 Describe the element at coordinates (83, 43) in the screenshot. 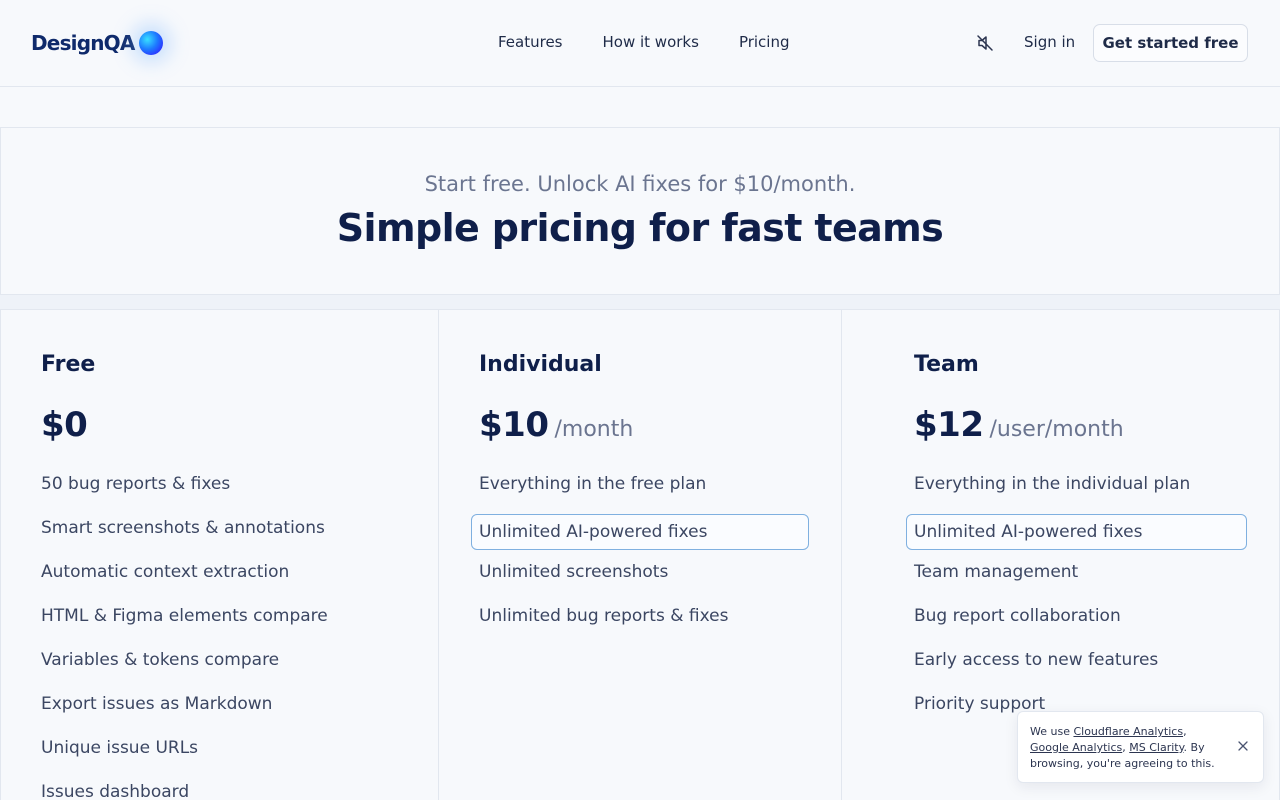

I see `logo-text: DesignQA` at that location.